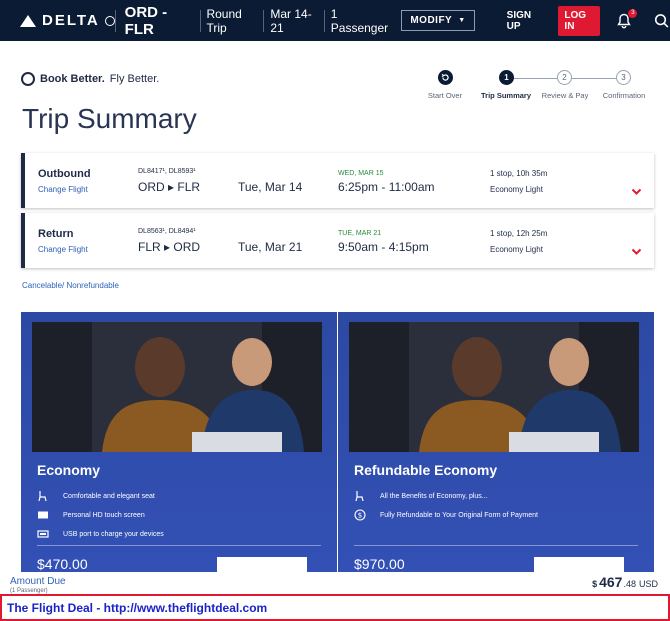  What do you see at coordinates (169, 187) in the screenshot?
I see `flight-route: ORD ▸ FLR` at bounding box center [169, 187].